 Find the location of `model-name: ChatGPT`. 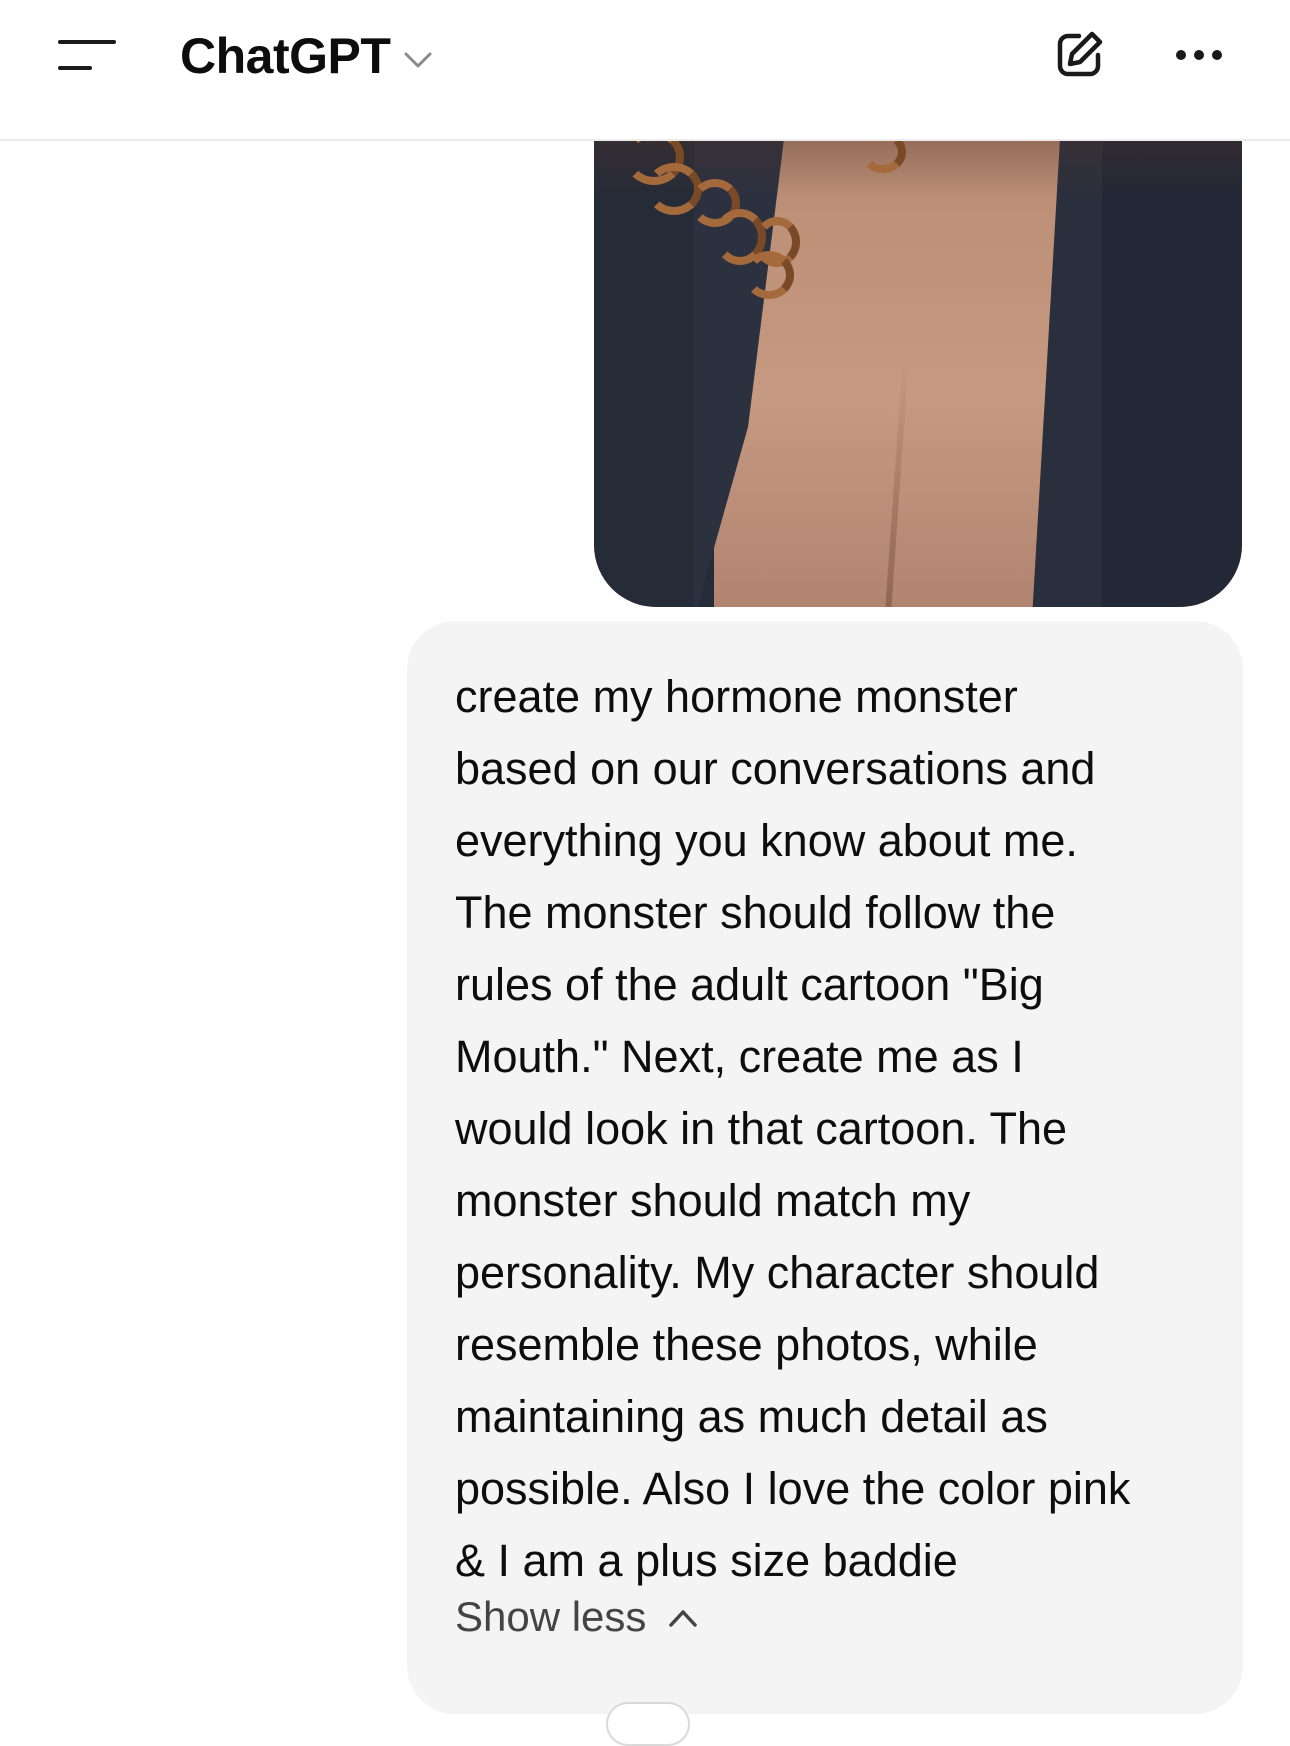

model-name: ChatGPT is located at coordinates (285, 56).